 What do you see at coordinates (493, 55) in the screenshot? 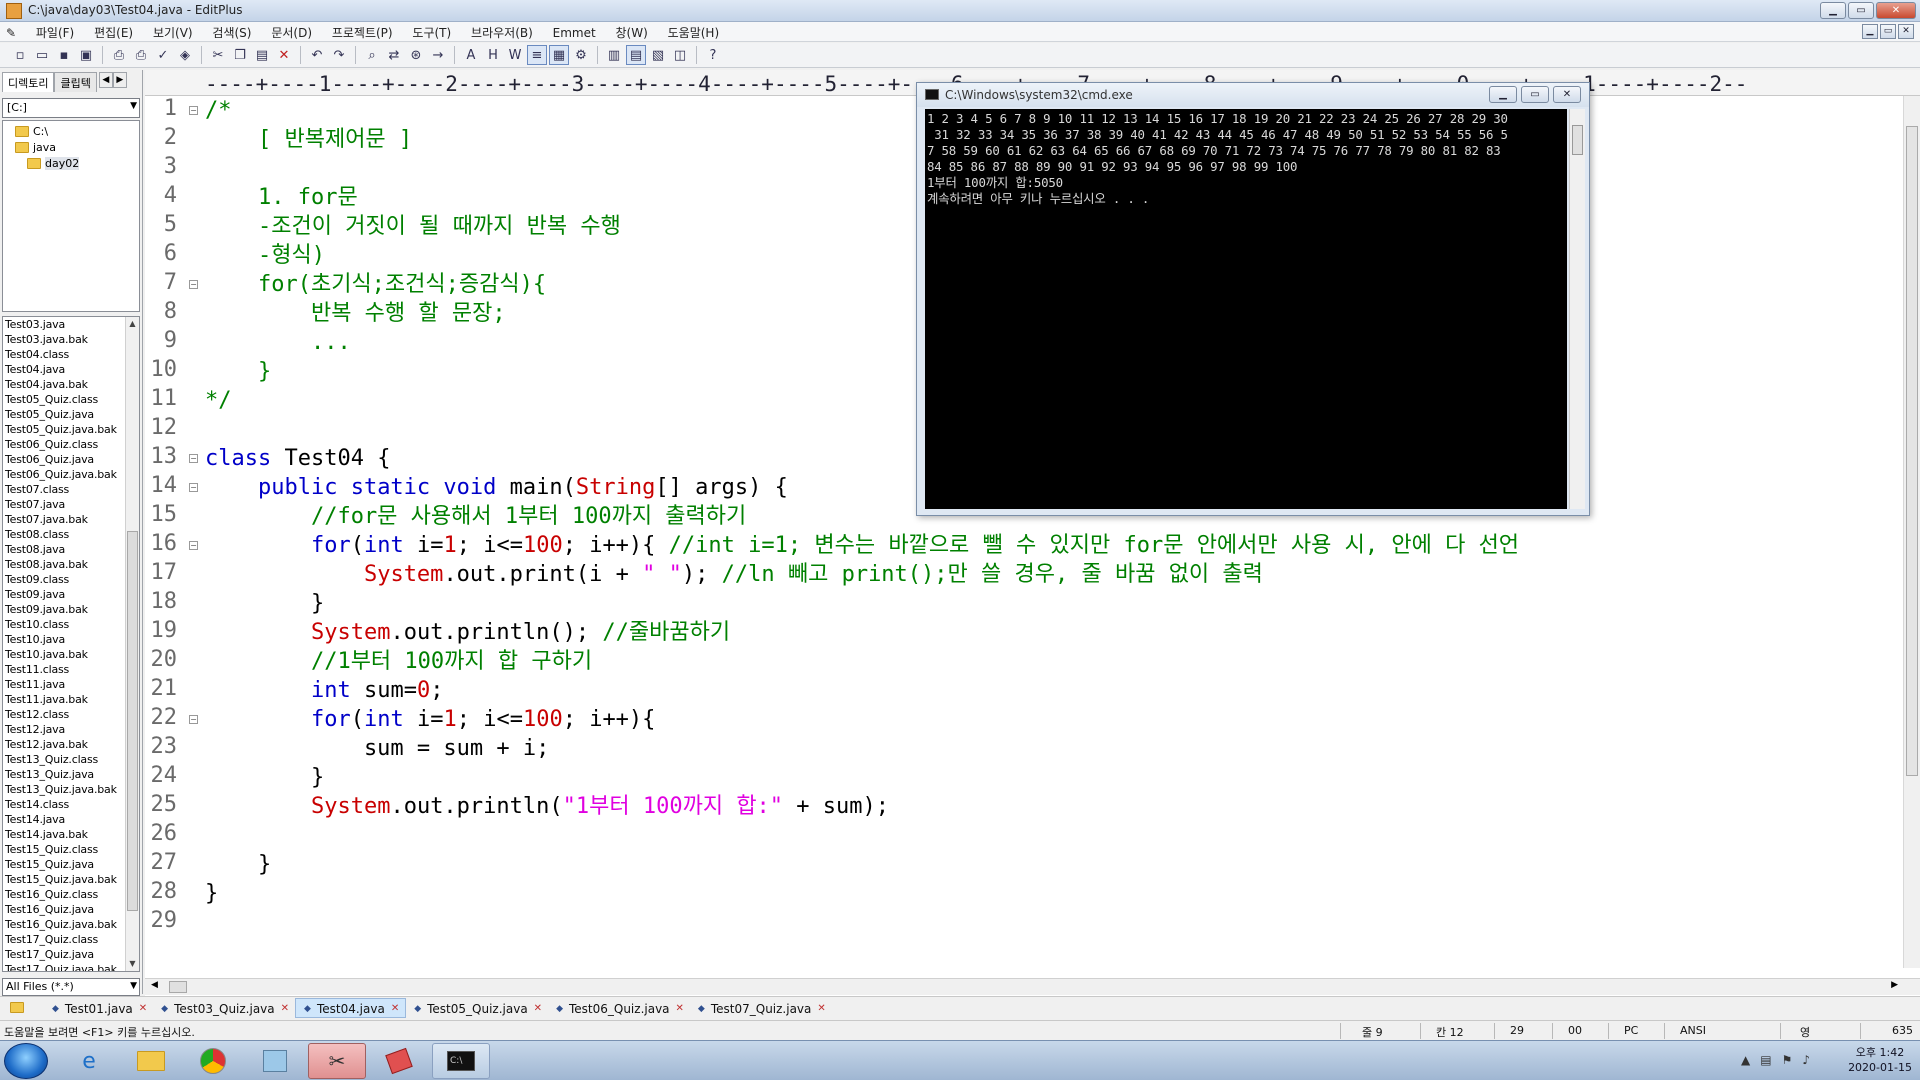
I see `hex-icon: H` at bounding box center [493, 55].